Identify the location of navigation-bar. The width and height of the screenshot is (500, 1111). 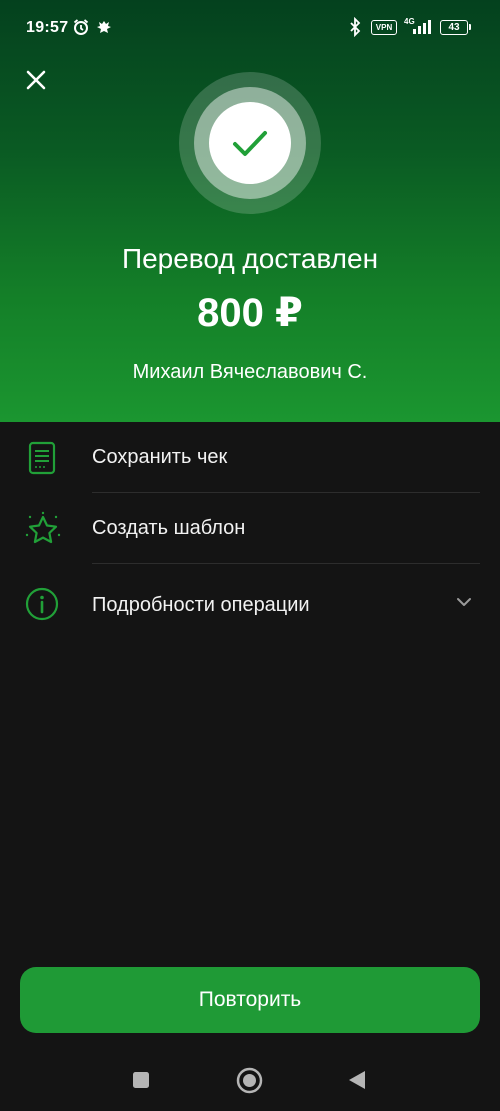
(250, 1080).